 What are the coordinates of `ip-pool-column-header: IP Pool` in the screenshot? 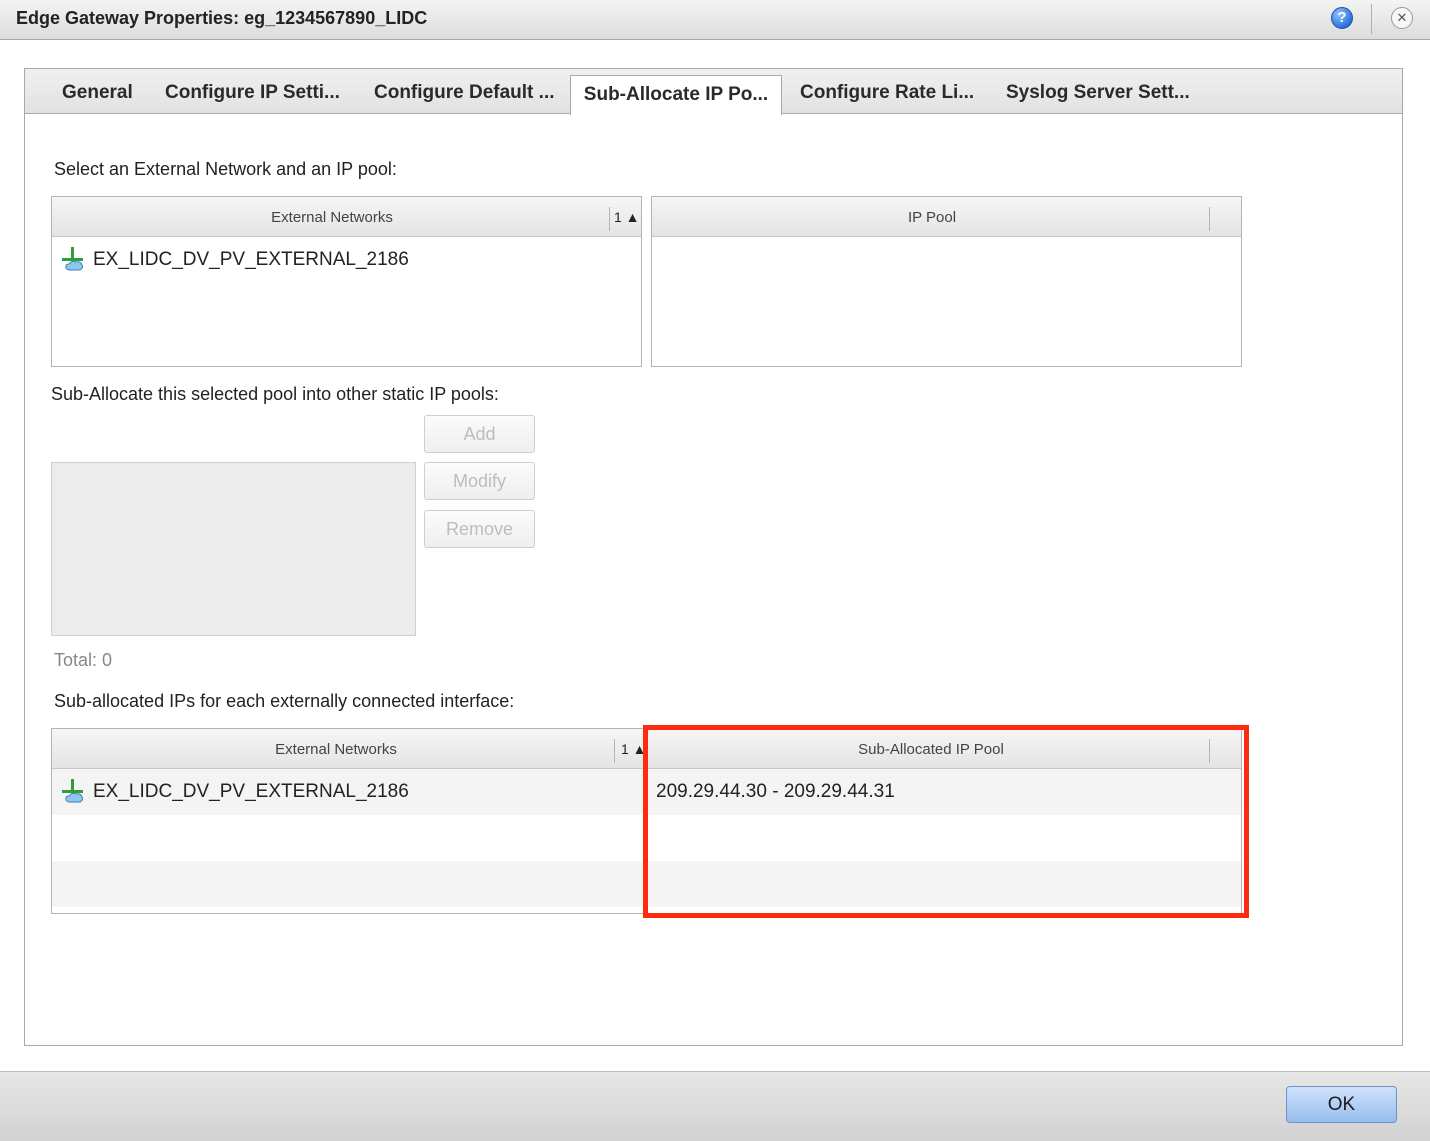 It's located at (932, 217).